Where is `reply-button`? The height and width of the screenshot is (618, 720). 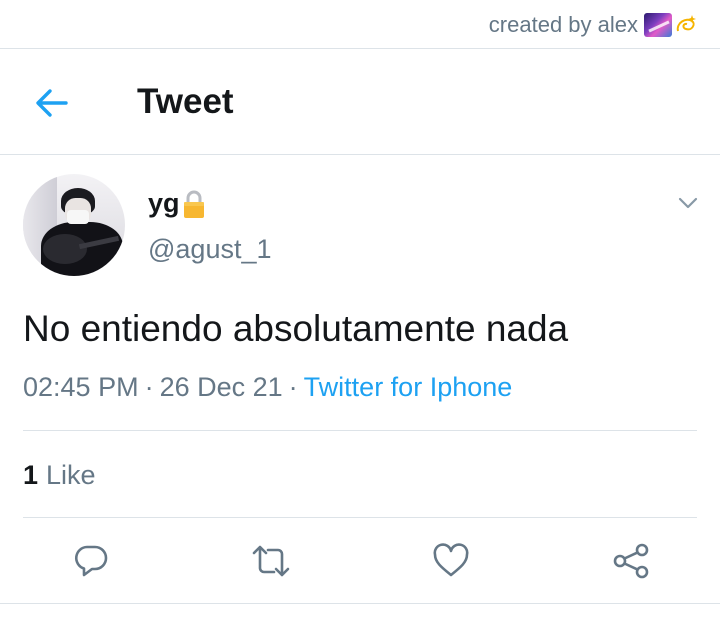 reply-button is located at coordinates (91, 561).